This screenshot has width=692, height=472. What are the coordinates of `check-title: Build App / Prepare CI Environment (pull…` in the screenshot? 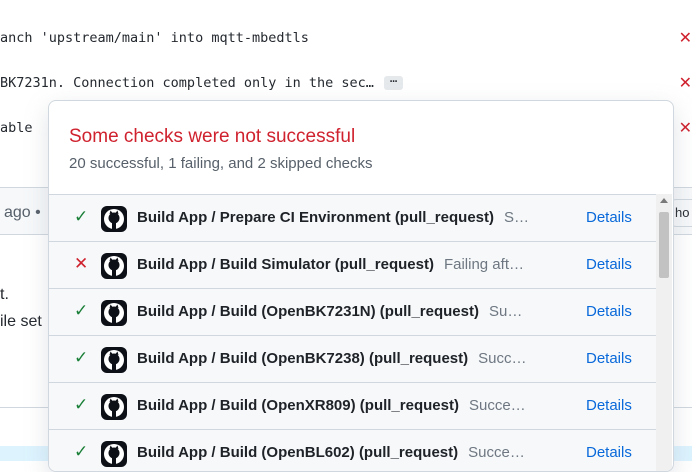 It's located at (315, 217).